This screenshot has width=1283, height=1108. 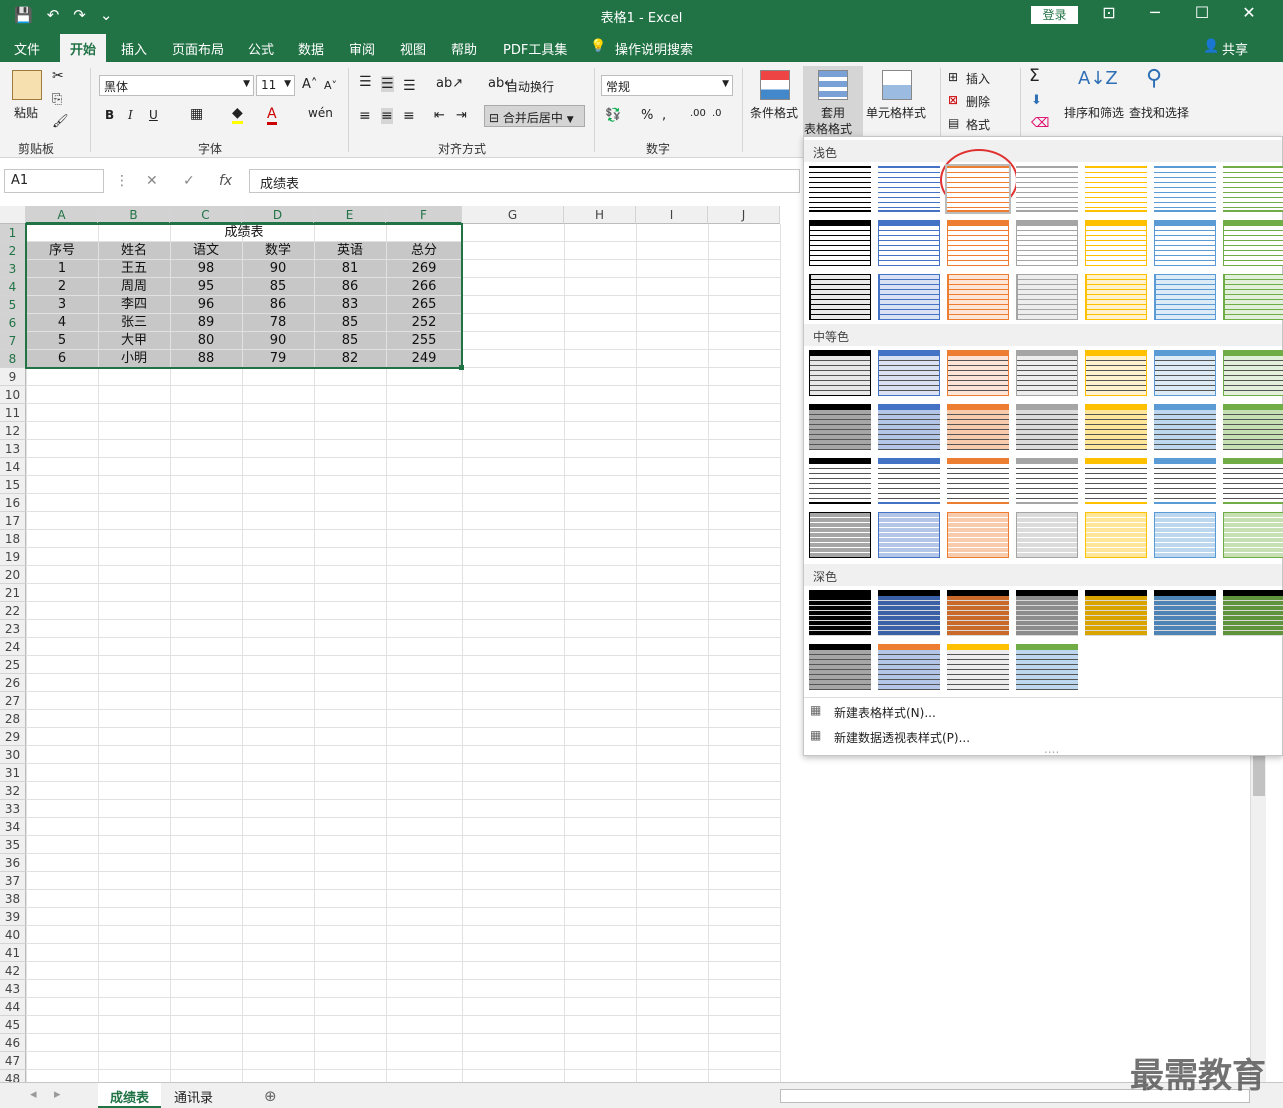 I want to click on fill-icon: ⬇, so click(x=1036, y=100).